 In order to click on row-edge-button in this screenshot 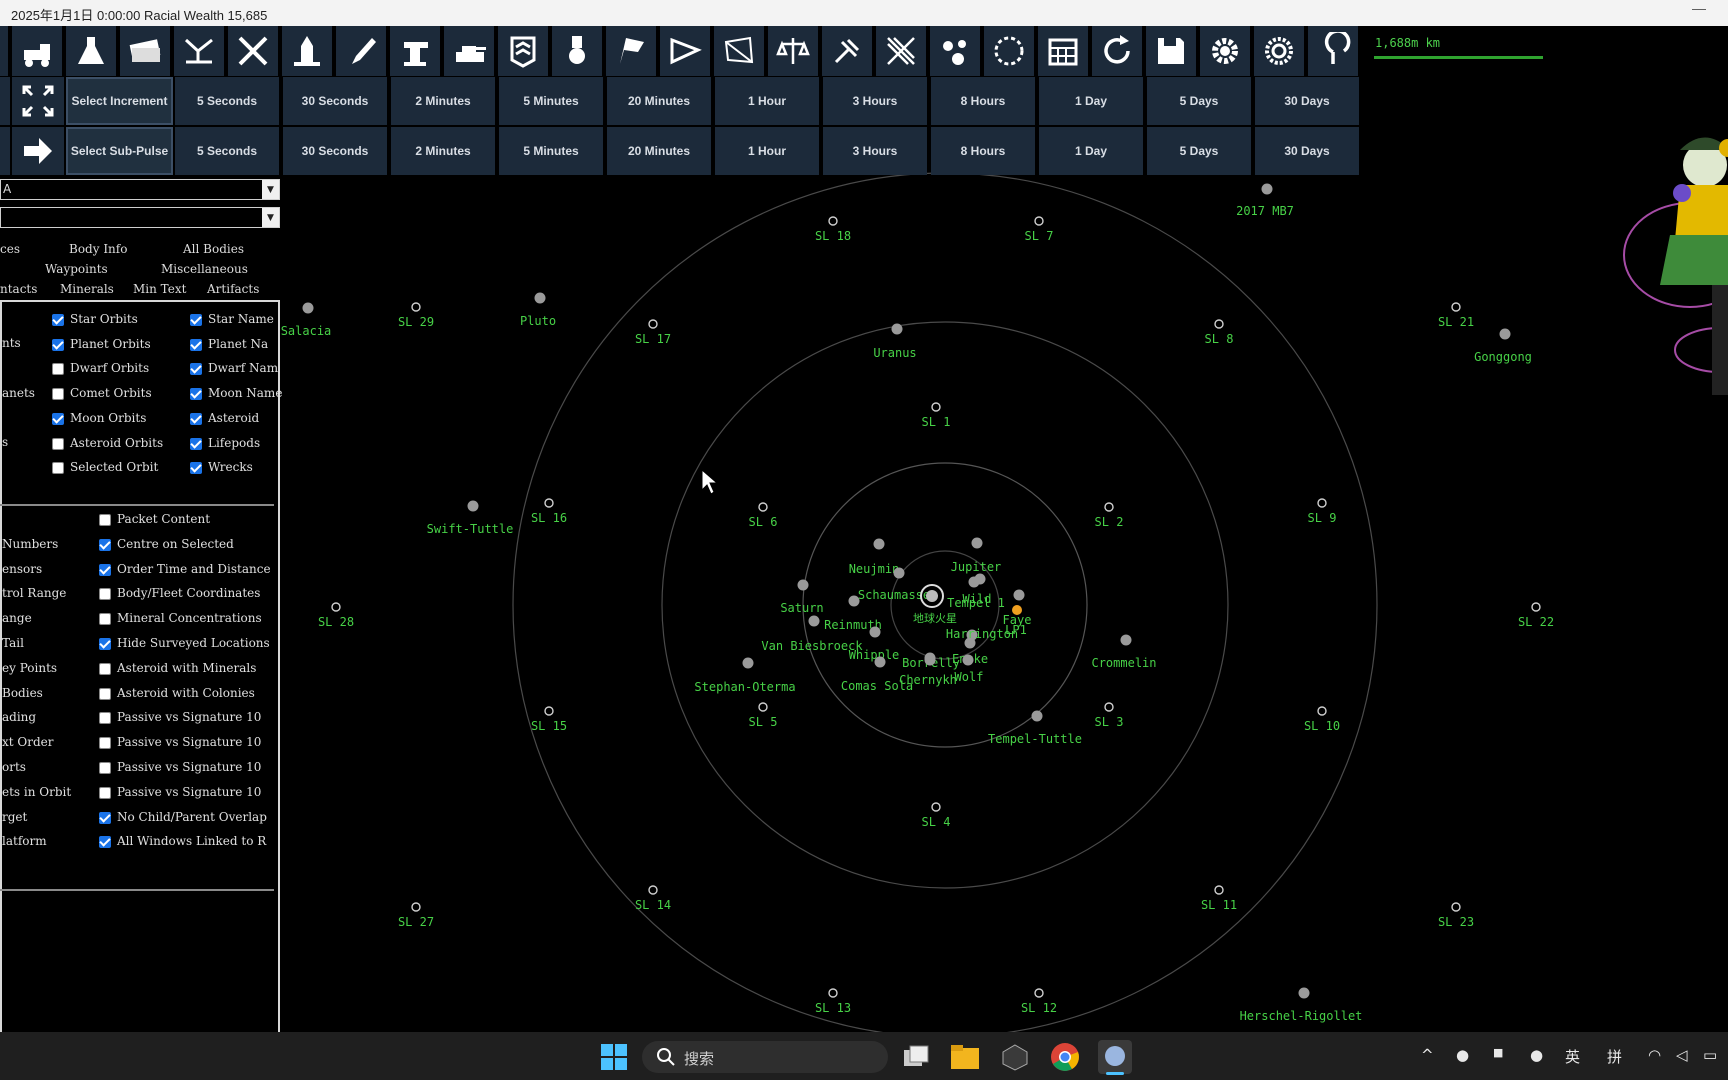, I will do `click(5, 151)`.